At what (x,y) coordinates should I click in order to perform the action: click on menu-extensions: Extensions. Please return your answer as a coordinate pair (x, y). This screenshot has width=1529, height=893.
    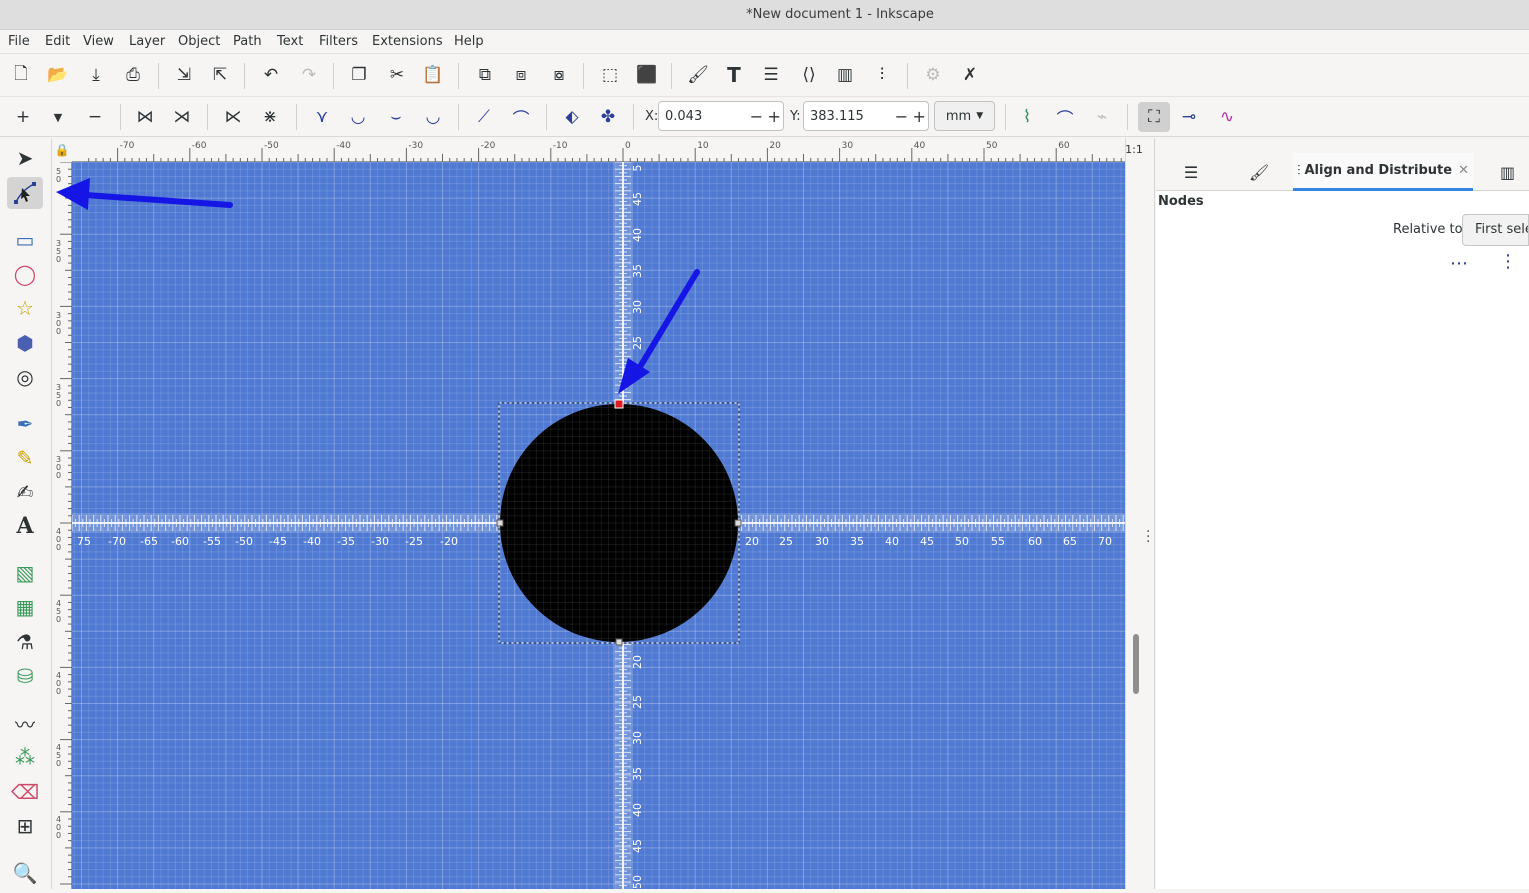
    Looking at the image, I should click on (407, 41).